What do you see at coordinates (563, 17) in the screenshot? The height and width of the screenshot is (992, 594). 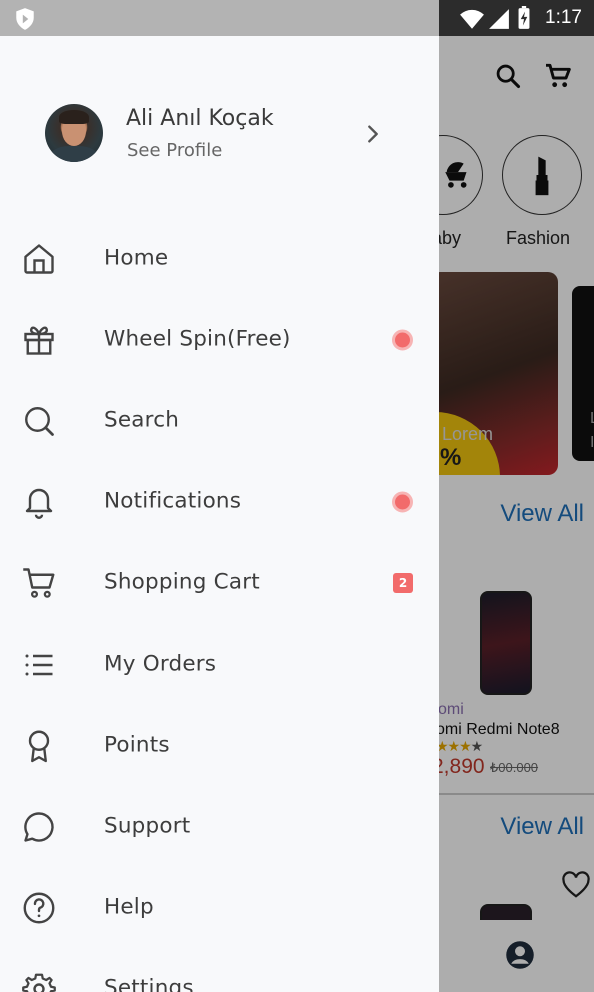 I see `clock: 1:17` at bounding box center [563, 17].